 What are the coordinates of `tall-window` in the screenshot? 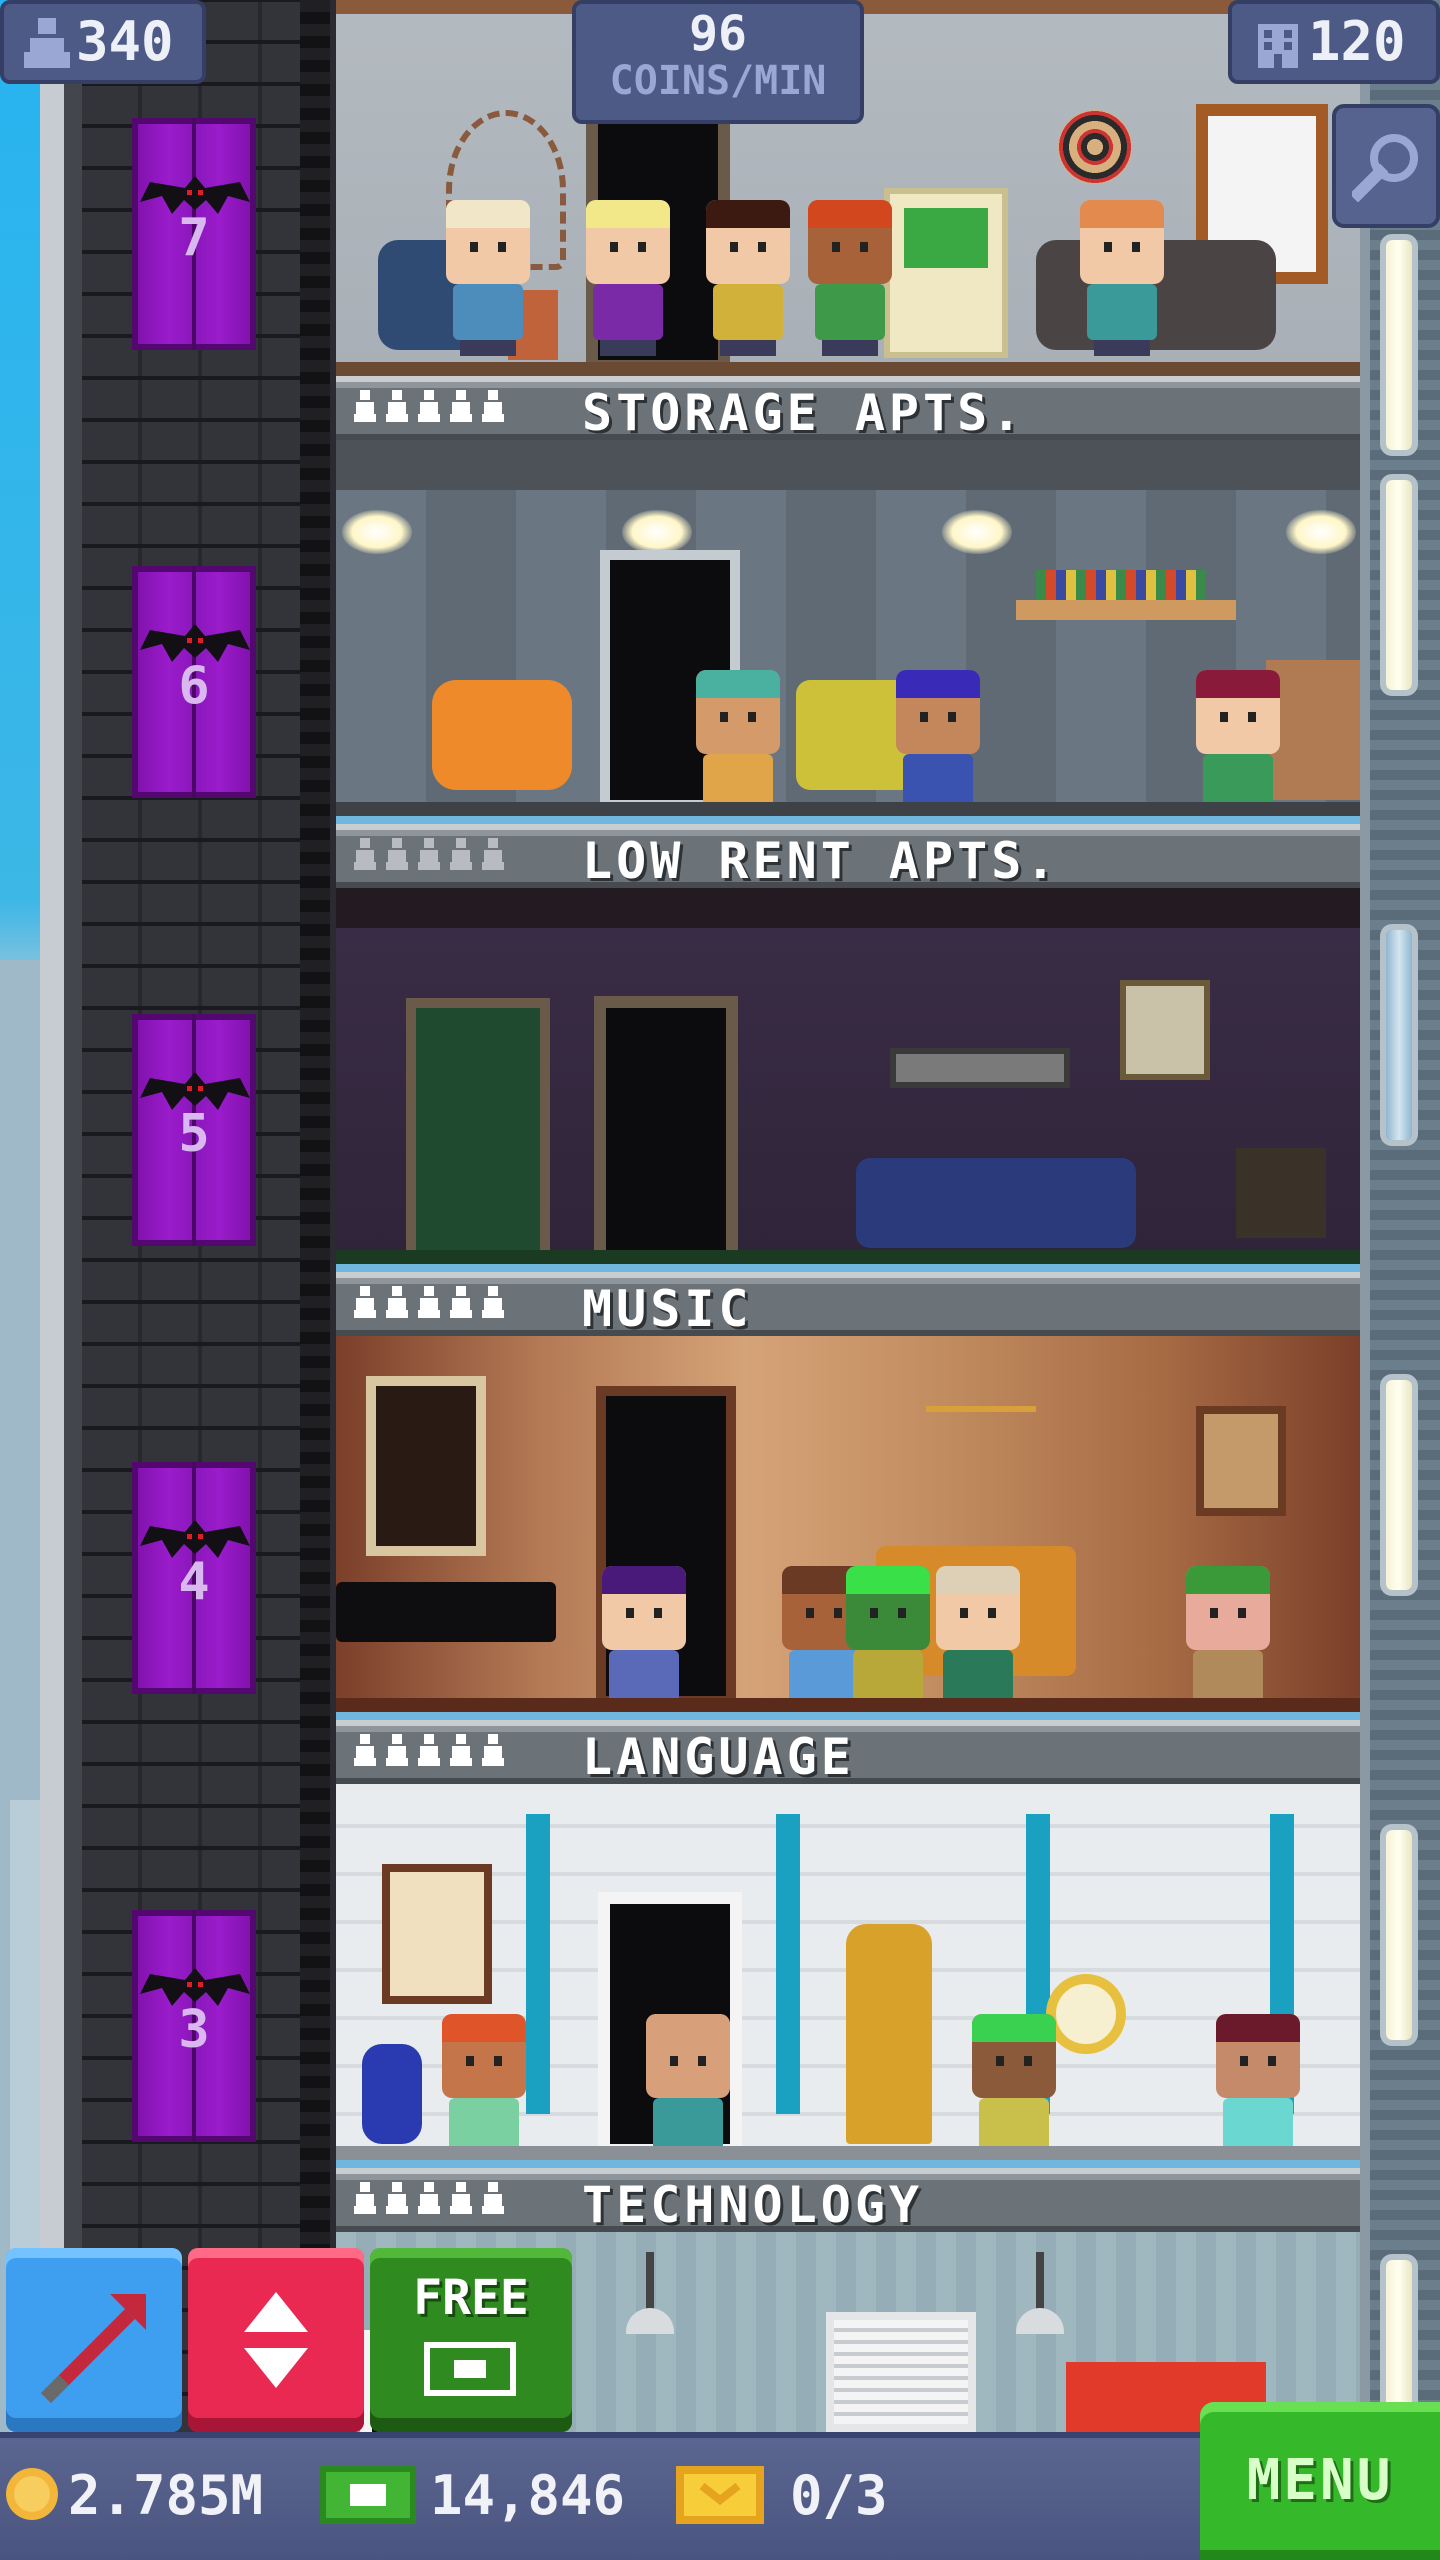 It's located at (426, 1466).